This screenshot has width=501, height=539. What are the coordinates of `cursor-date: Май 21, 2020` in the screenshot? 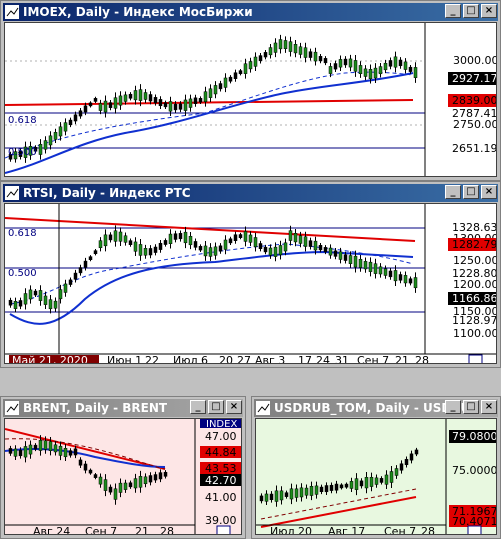 It's located at (50, 359).